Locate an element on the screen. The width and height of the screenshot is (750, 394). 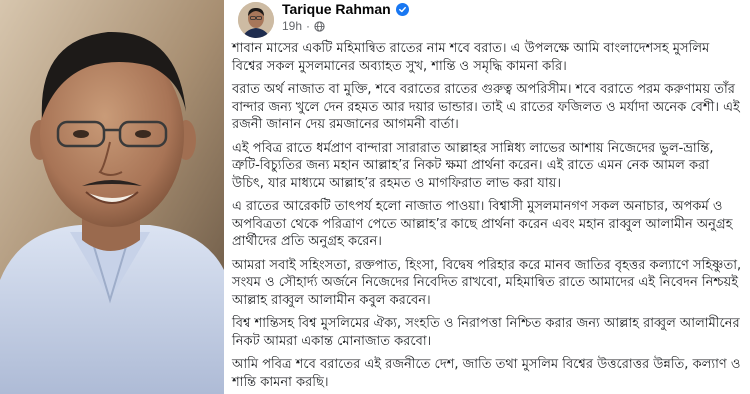
post-meta: 19h · is located at coordinates (303, 26).